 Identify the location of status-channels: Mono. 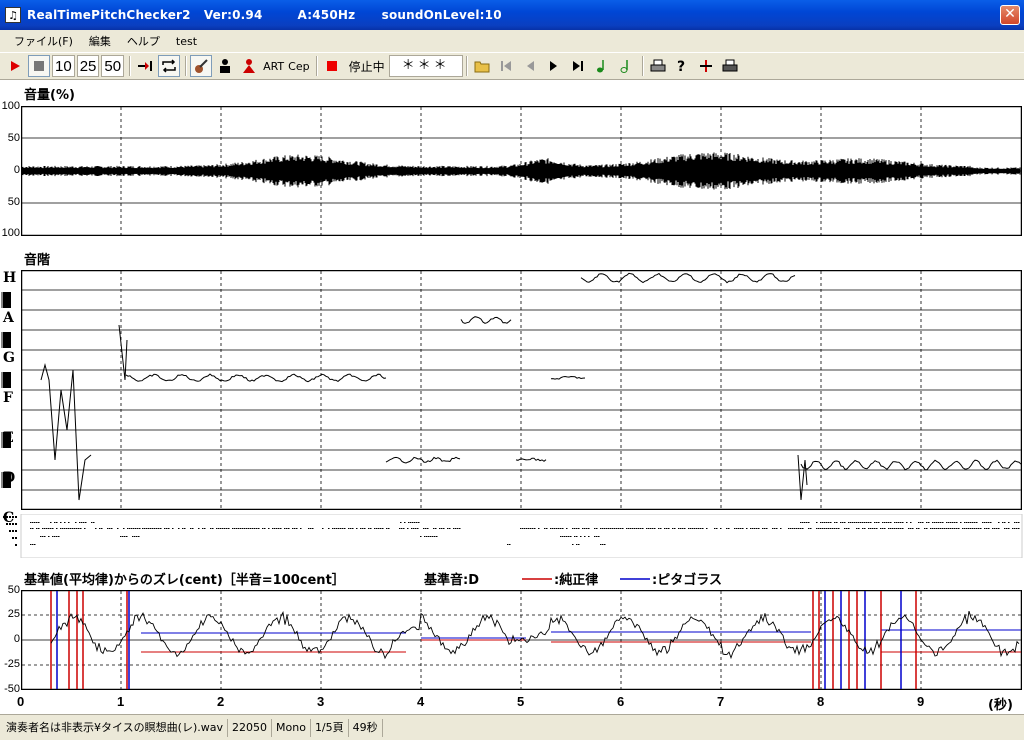
(291, 727).